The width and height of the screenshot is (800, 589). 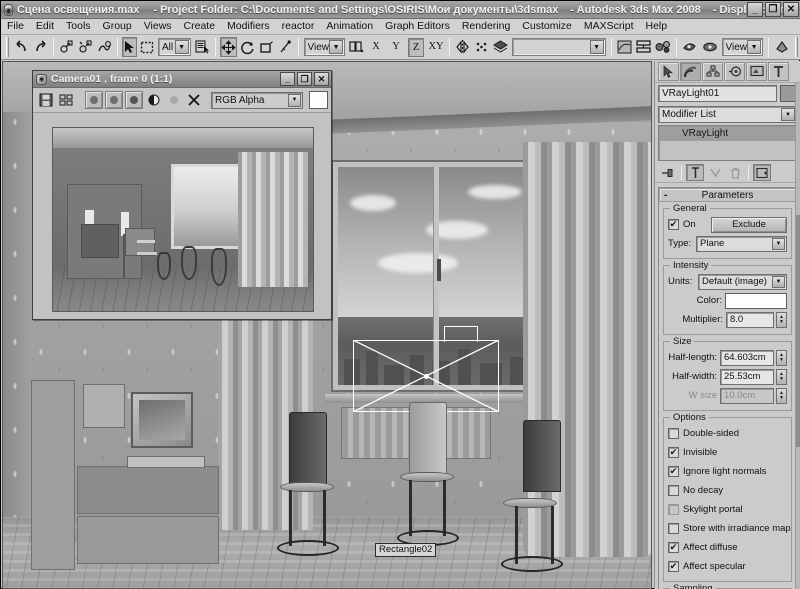 What do you see at coordinates (21, 47) in the screenshot?
I see `undo-icon` at bounding box center [21, 47].